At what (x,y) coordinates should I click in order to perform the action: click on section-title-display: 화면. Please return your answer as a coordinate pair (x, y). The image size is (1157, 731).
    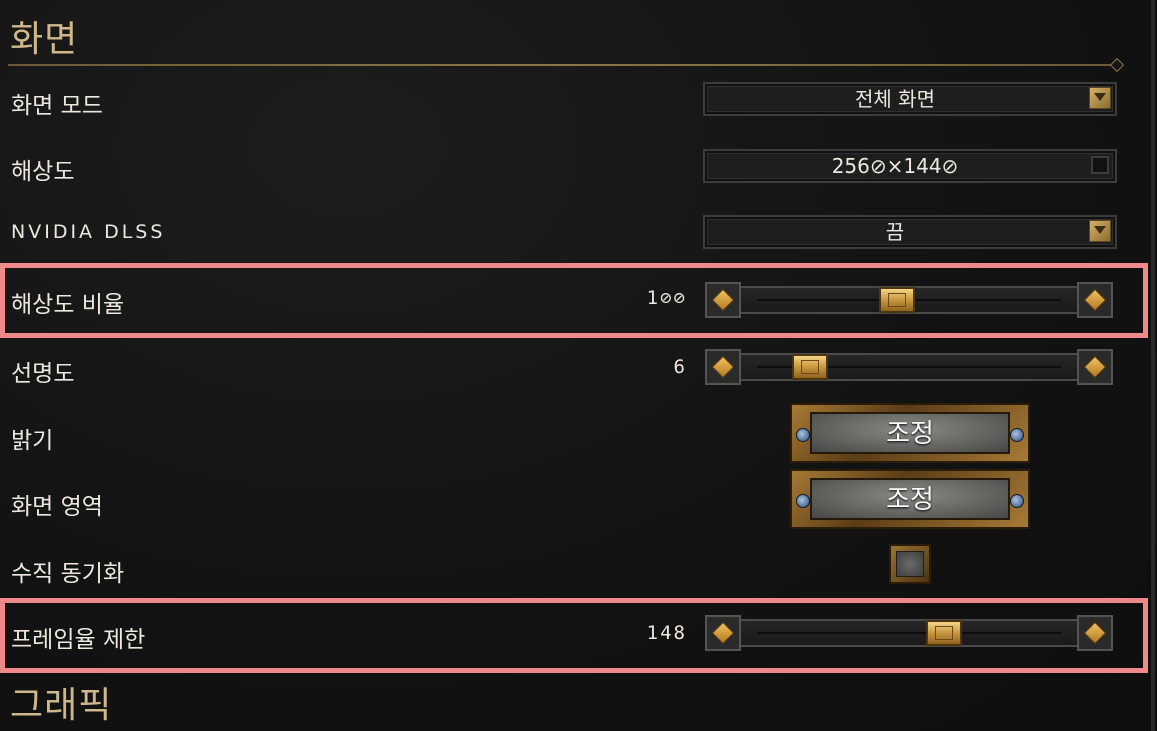
    Looking at the image, I should click on (44, 39).